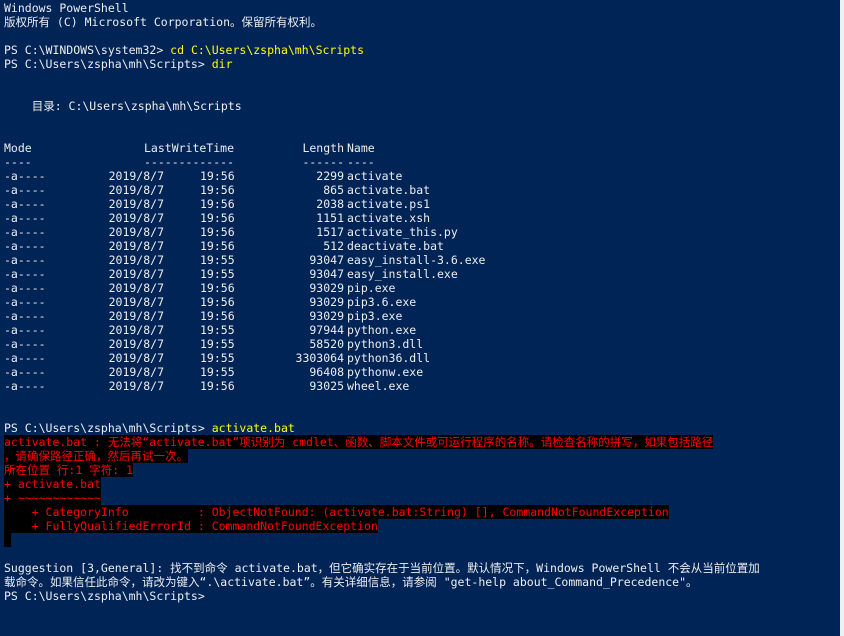 Image resolution: width=844 pixels, height=636 pixels. Describe the element at coordinates (422, 288) in the screenshot. I see `file-row: -a---- 2019/8/7 19:56 93029 pip.exe` at that location.